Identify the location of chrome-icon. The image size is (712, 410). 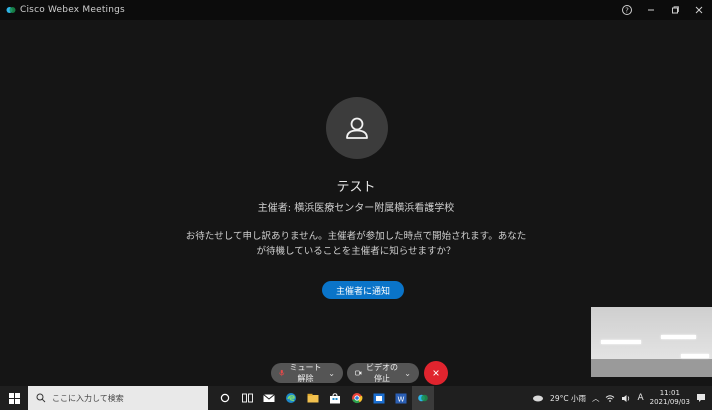
(357, 398).